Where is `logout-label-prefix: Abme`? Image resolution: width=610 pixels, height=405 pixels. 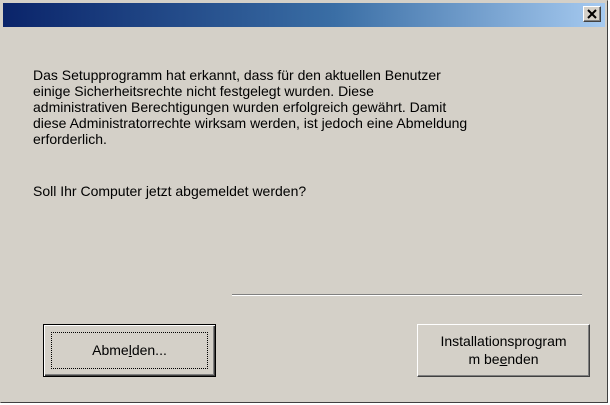
logout-label-prefix: Abme is located at coordinates (110, 350).